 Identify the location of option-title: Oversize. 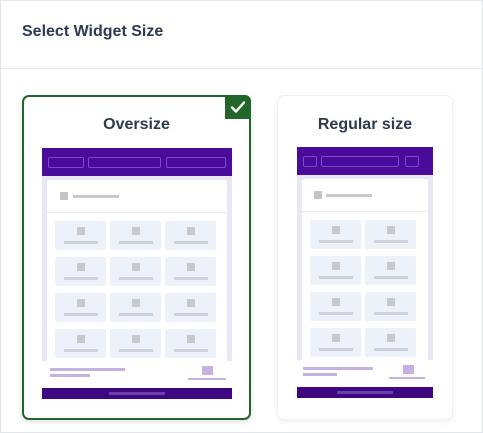
(136, 124).